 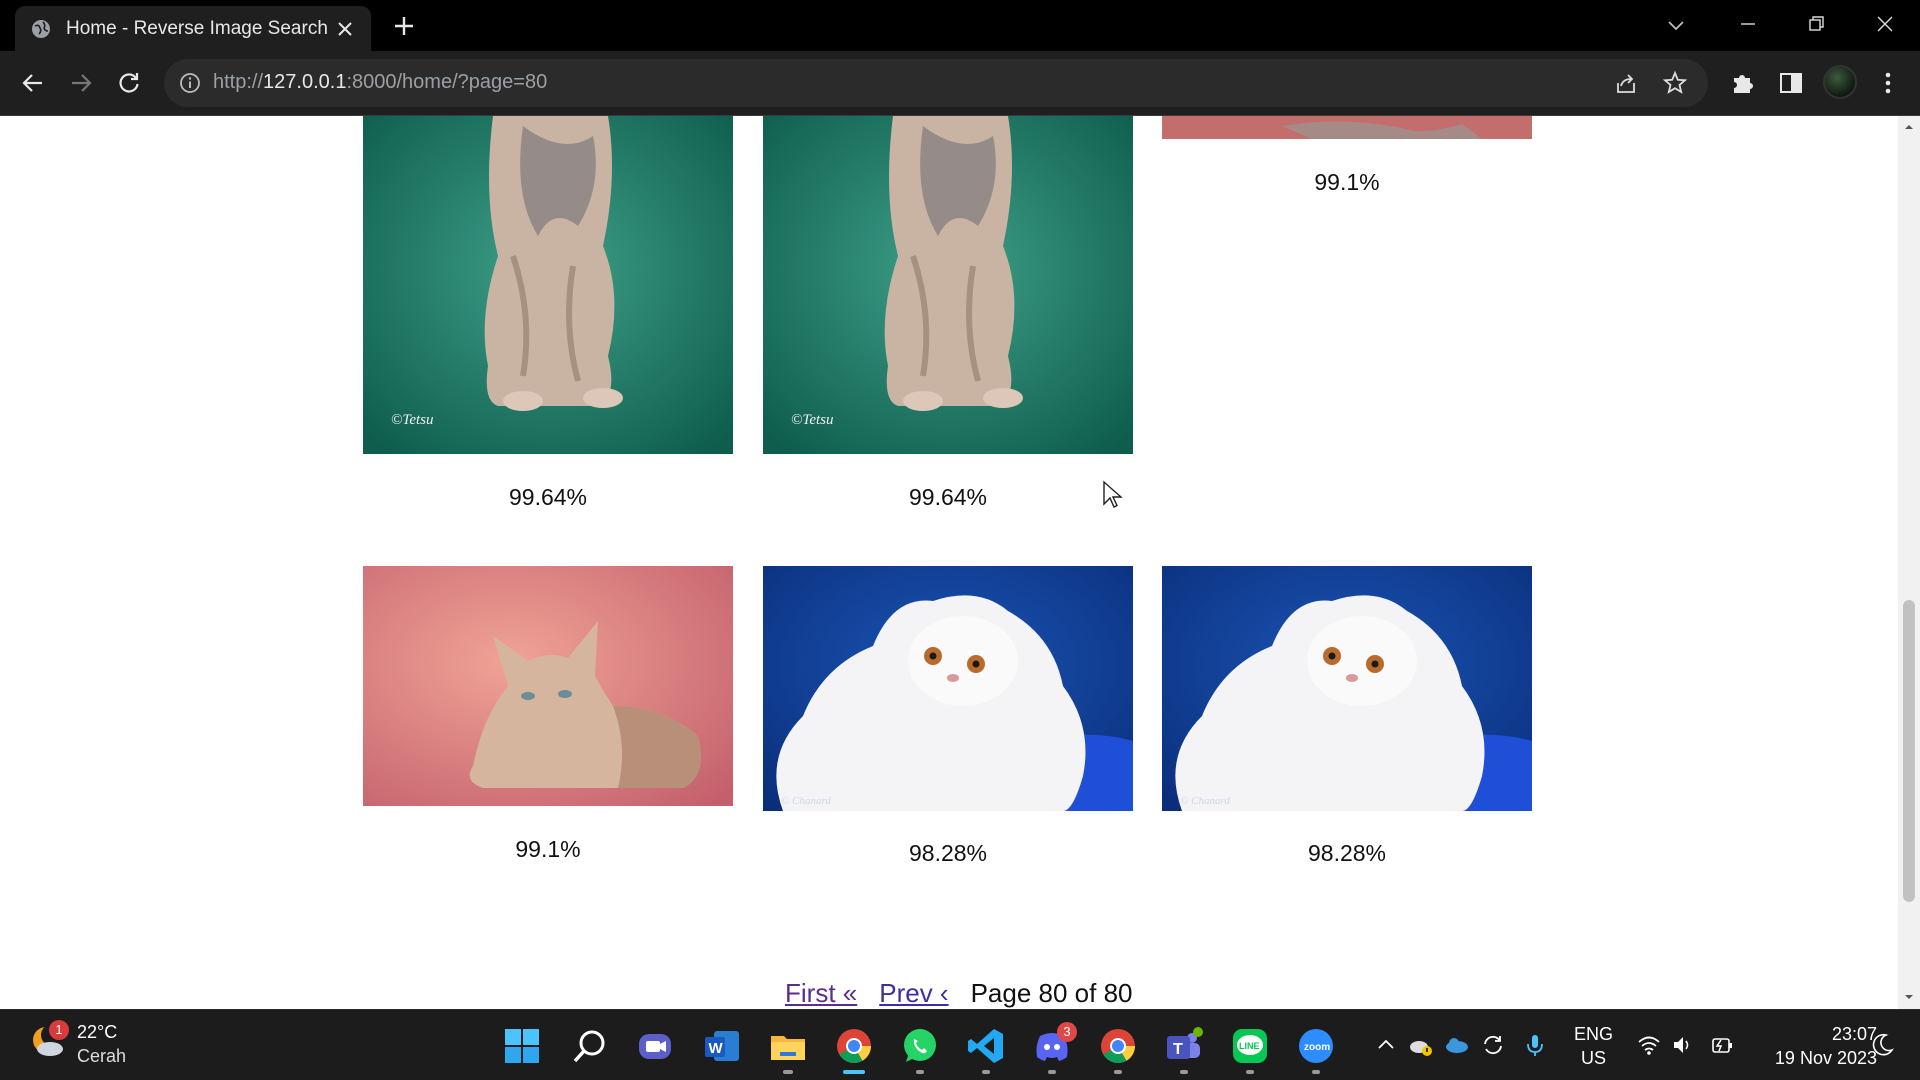 I want to click on scroll-up-arrow-icon, so click(x=1909, y=127).